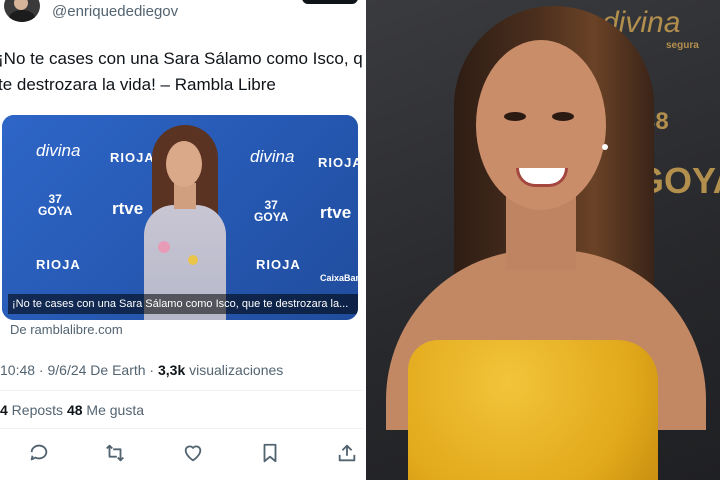 The height and width of the screenshot is (480, 720). Describe the element at coordinates (22, 11) in the screenshot. I see `avatar` at that location.